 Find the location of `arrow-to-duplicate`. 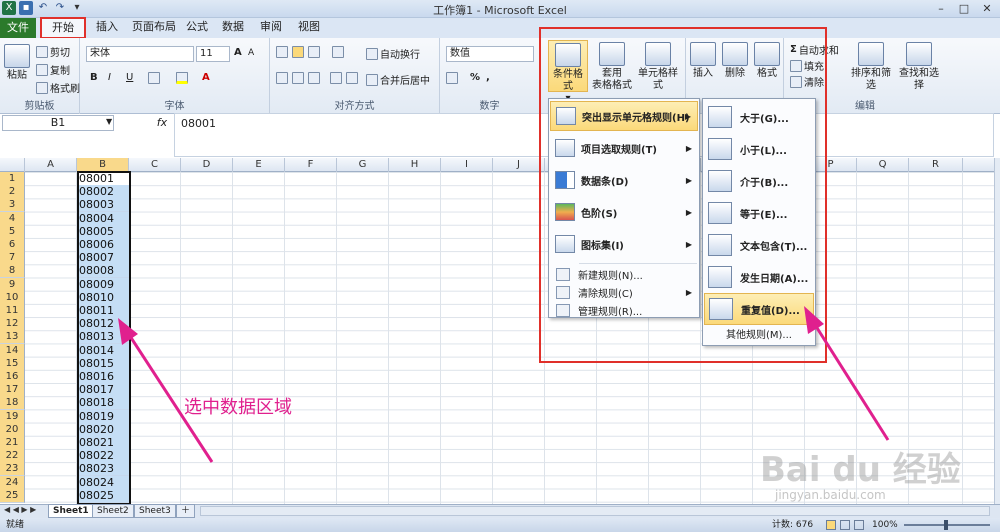

arrow-to-duplicate is located at coordinates (847, 373).